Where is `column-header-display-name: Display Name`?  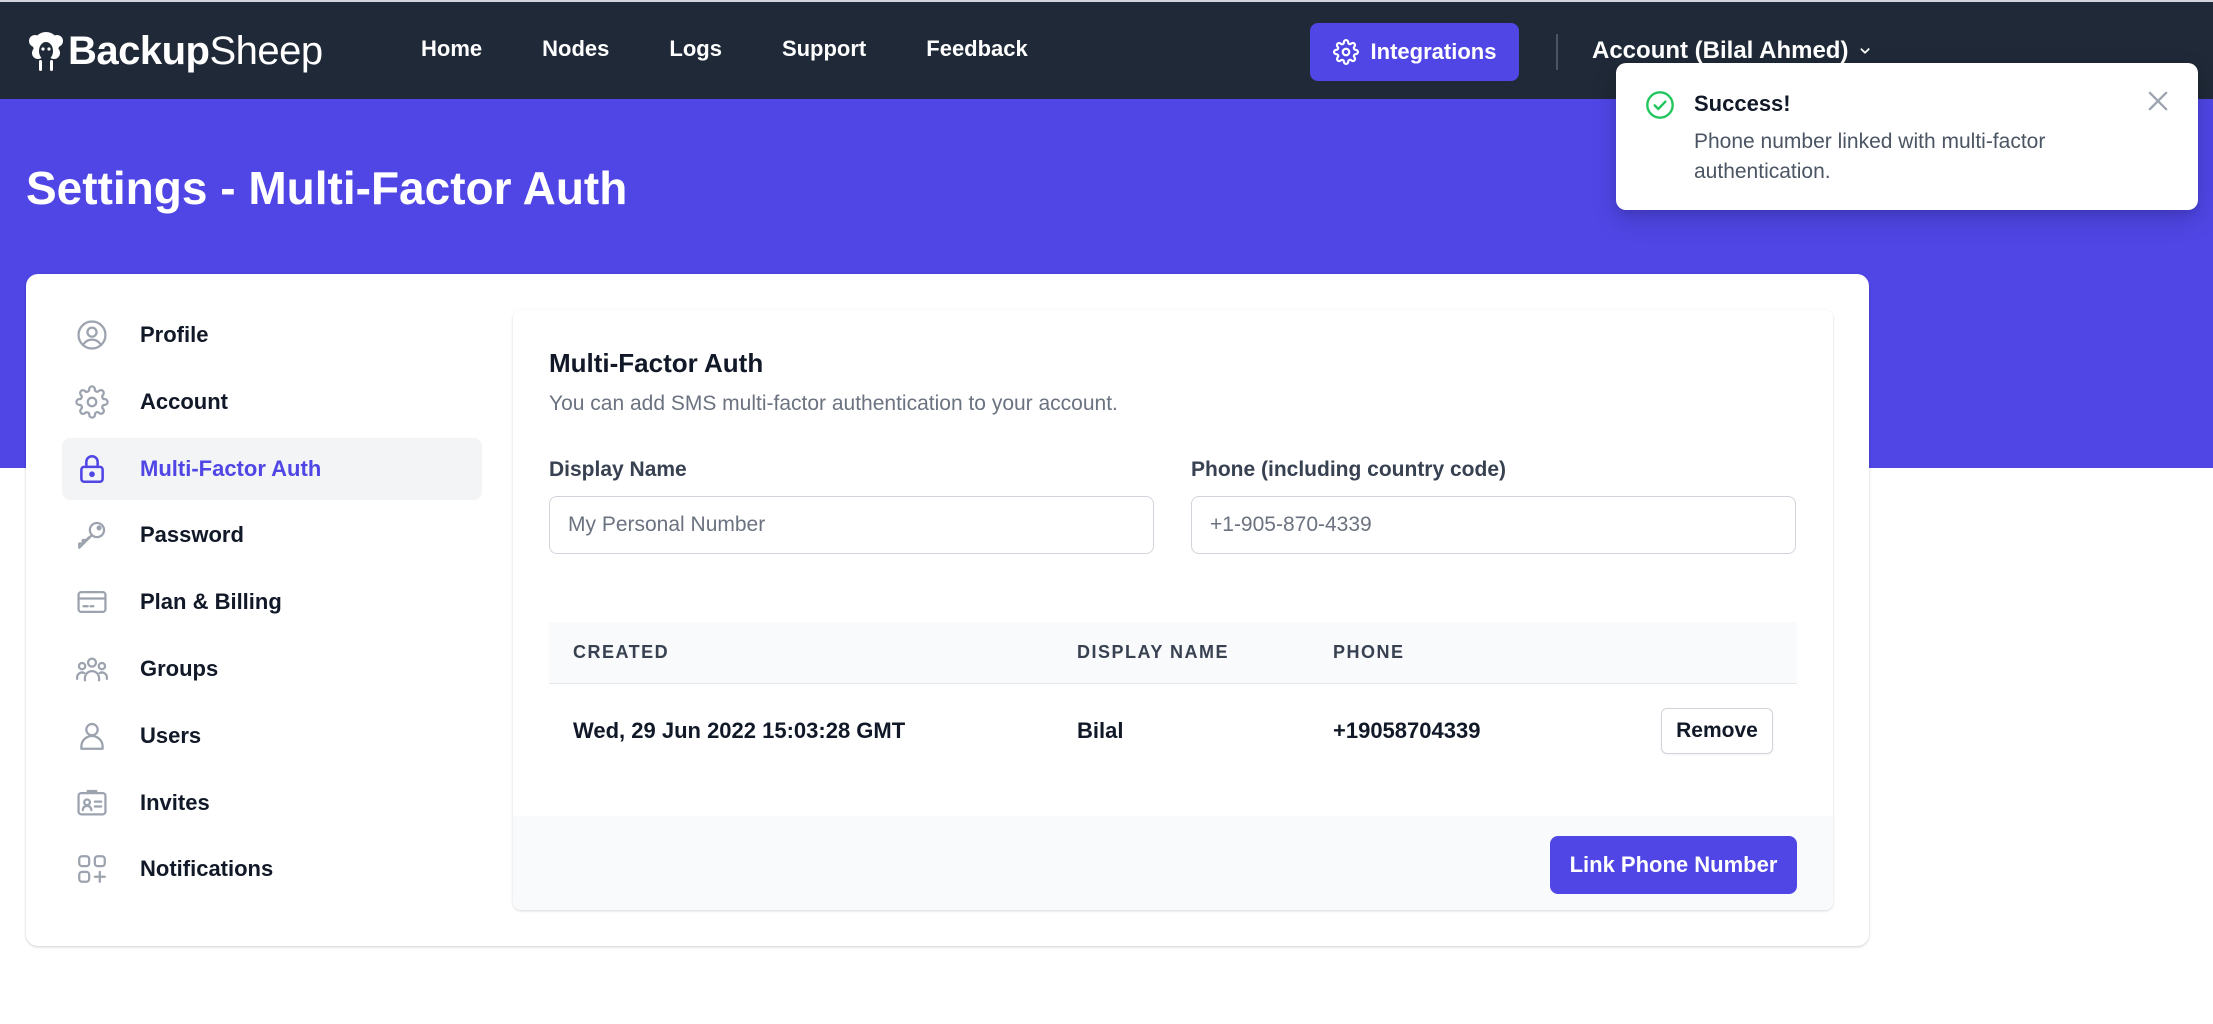 column-header-display-name: Display Name is located at coordinates (1153, 652).